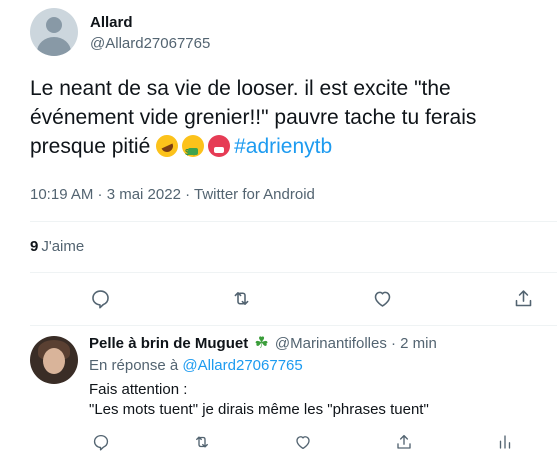 The image size is (557, 466). I want to click on reply-timestamp: 2 min, so click(418, 343).